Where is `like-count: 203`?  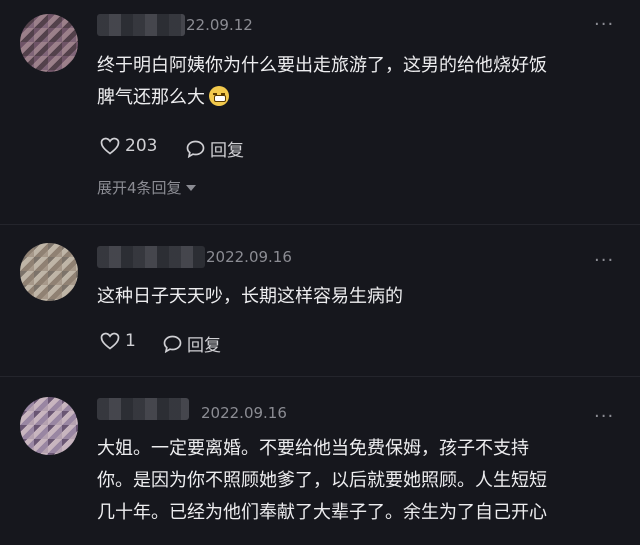 like-count: 203 is located at coordinates (141, 146).